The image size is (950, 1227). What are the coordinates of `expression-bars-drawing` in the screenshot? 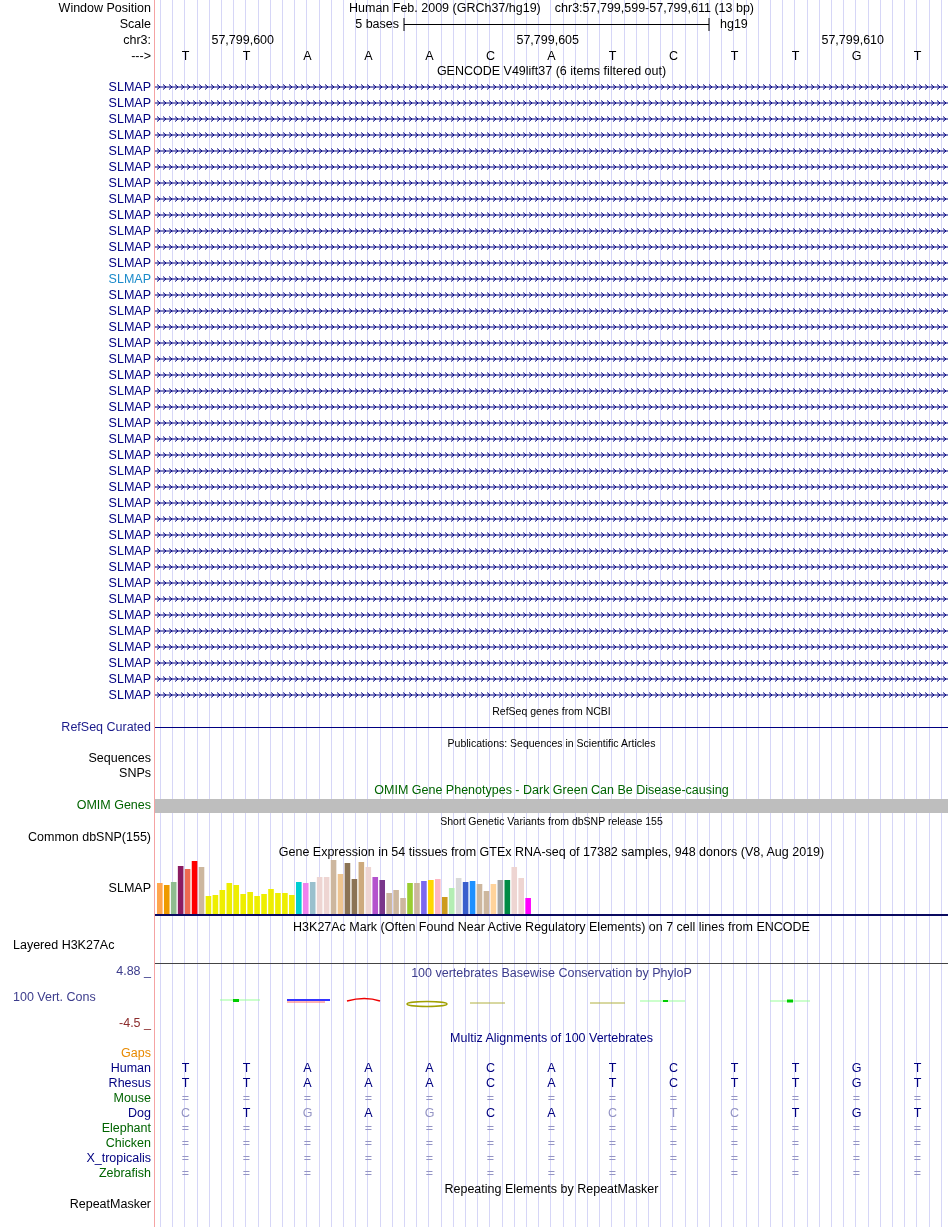 It's located at (551, 888).